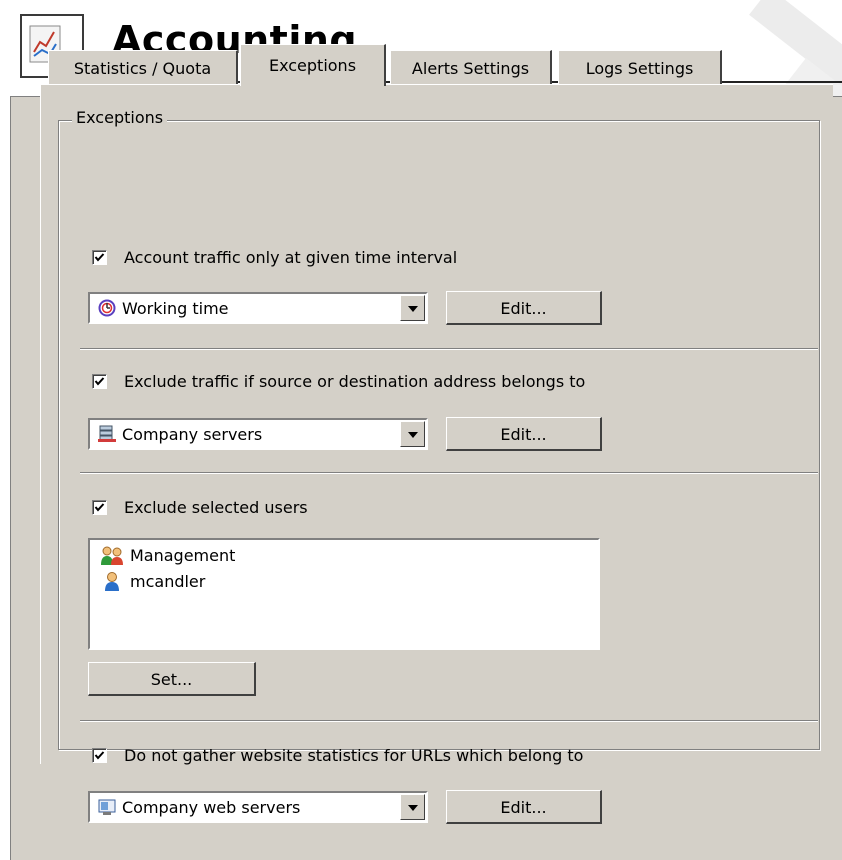 The width and height of the screenshot is (842, 860). What do you see at coordinates (344, 594) in the screenshot?
I see `users-listbox: Management mcandler` at bounding box center [344, 594].